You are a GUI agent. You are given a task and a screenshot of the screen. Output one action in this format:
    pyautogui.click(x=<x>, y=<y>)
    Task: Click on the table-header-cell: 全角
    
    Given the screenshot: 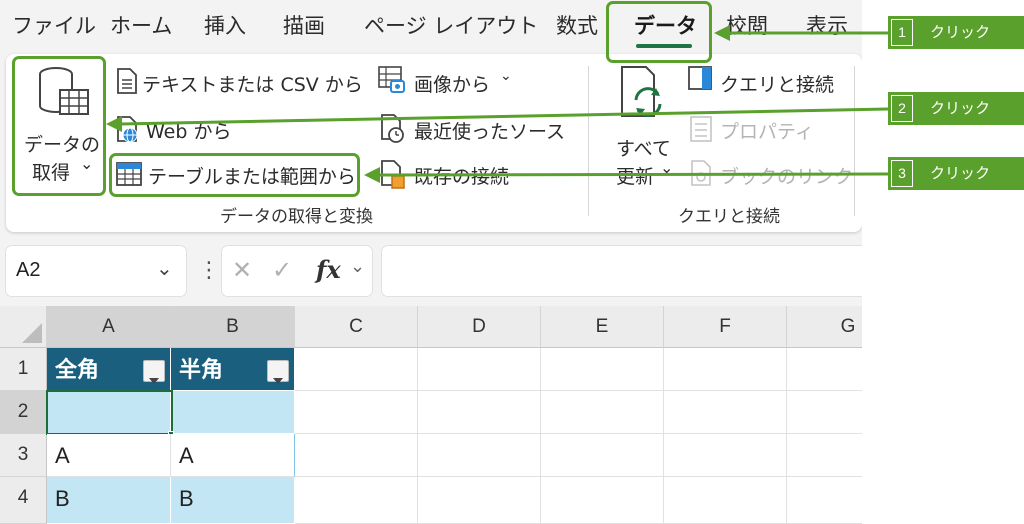 What is the action you would take?
    pyautogui.click(x=109, y=369)
    